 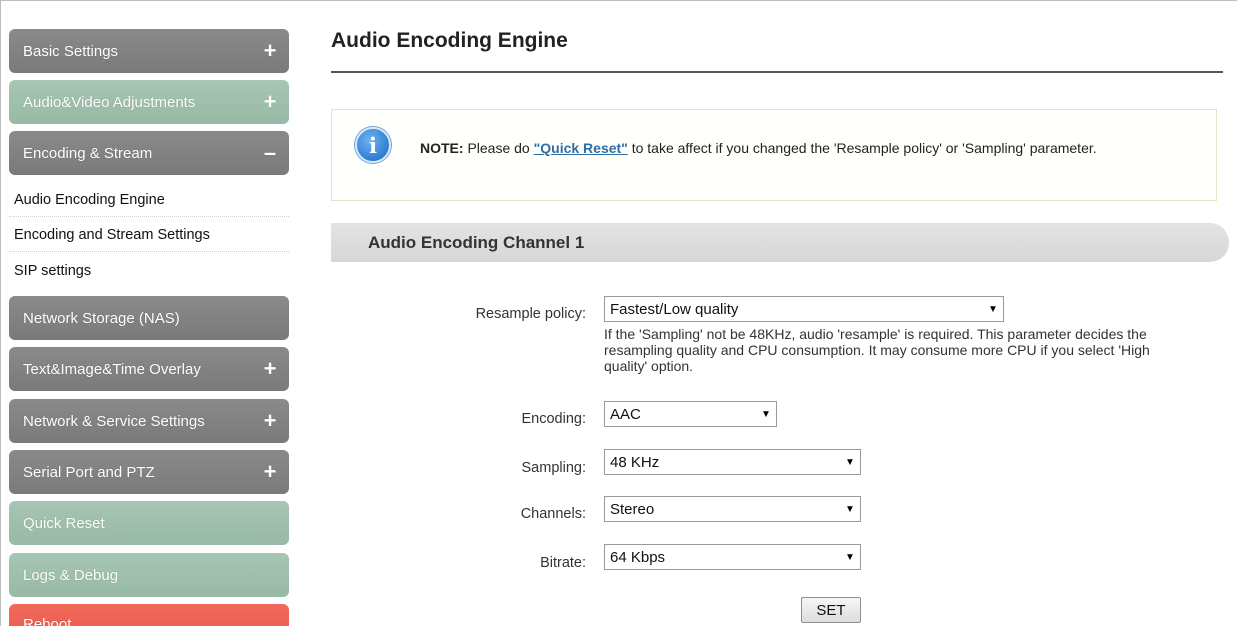 What do you see at coordinates (112, 234) in the screenshot?
I see `submenu-label: Encoding and Stream Settings` at bounding box center [112, 234].